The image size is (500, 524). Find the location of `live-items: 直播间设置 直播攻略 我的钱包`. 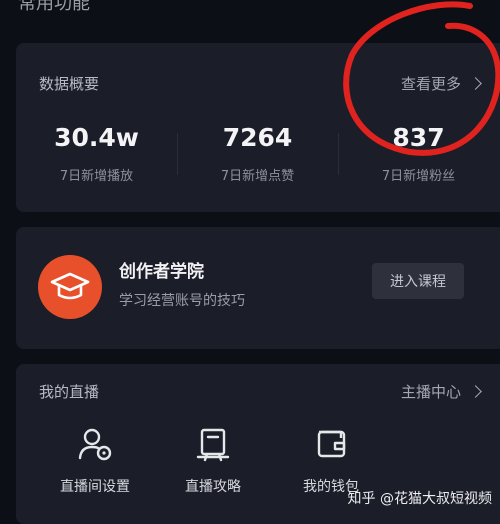

live-items: 直播间设置 直播攻略 我的钱包 is located at coordinates (213, 460).